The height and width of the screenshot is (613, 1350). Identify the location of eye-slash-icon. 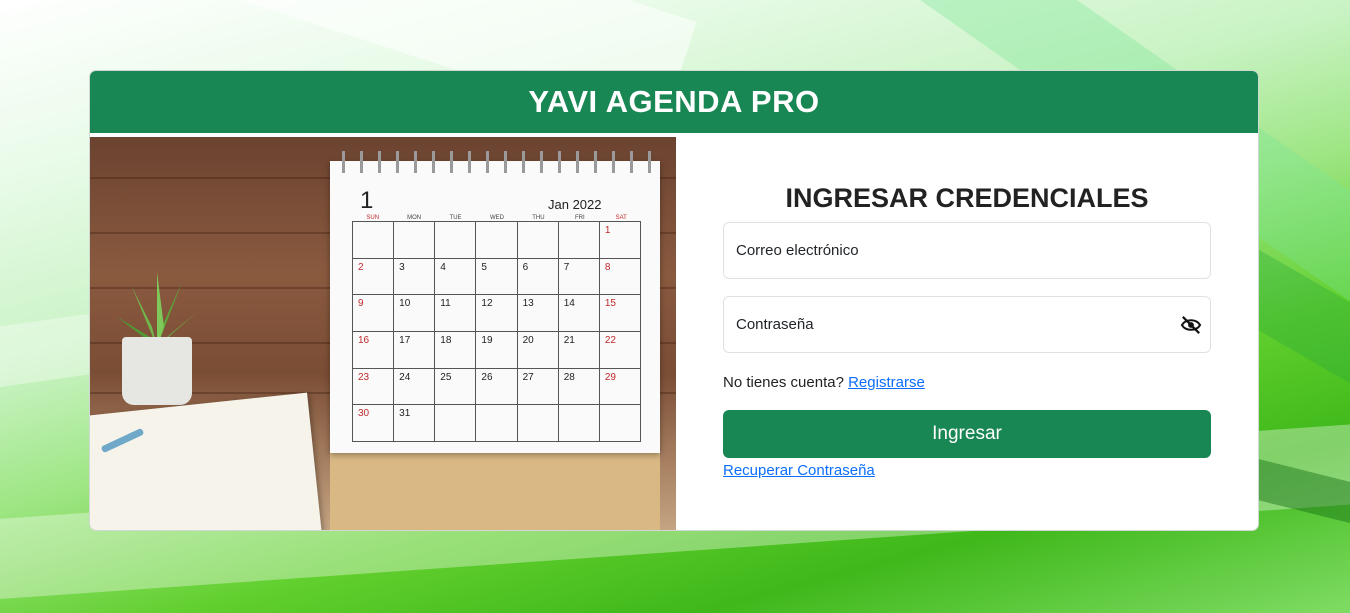
(1191, 325).